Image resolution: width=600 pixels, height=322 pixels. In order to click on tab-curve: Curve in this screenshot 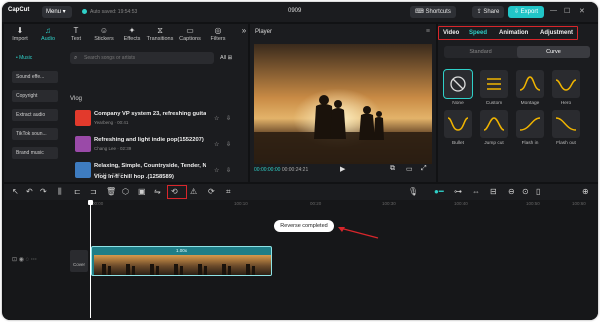, I will do `click(553, 52)`.